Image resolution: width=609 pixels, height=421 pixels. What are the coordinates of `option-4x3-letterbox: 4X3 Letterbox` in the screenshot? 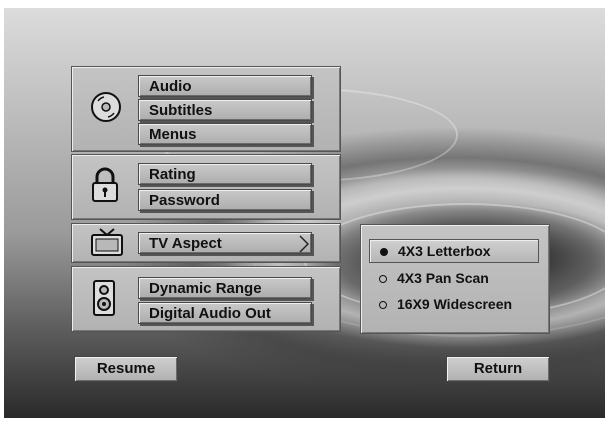 It's located at (454, 251).